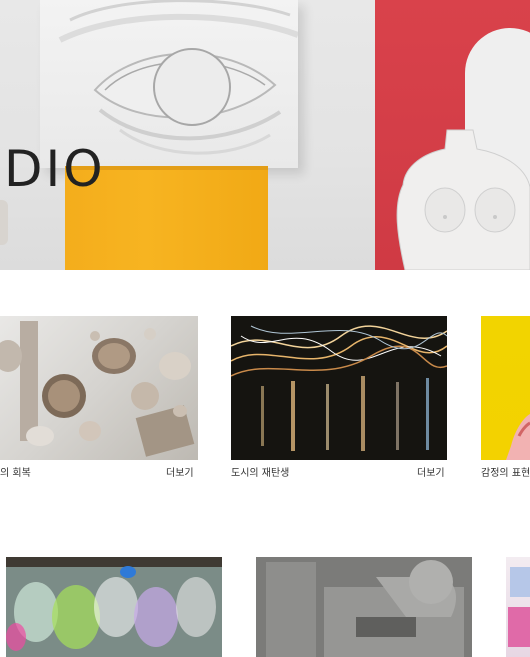  What do you see at coordinates (55, 169) in the screenshot?
I see `hero-wordmark: DIO` at bounding box center [55, 169].